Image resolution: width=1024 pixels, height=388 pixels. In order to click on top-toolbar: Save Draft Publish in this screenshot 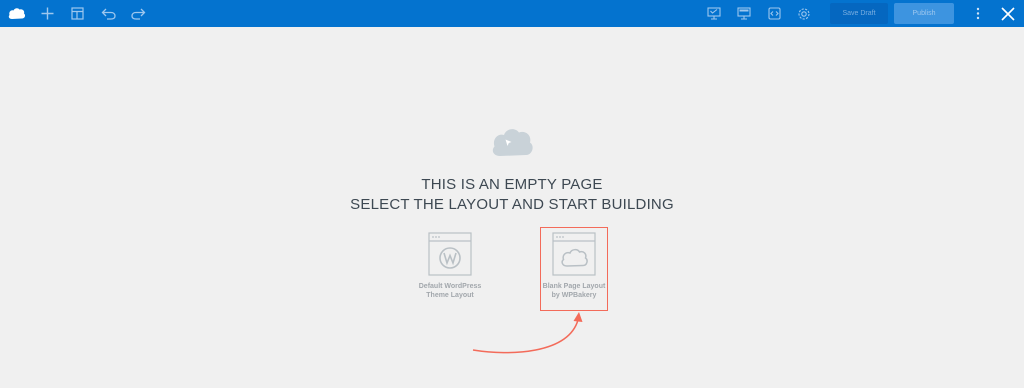, I will do `click(512, 13)`.